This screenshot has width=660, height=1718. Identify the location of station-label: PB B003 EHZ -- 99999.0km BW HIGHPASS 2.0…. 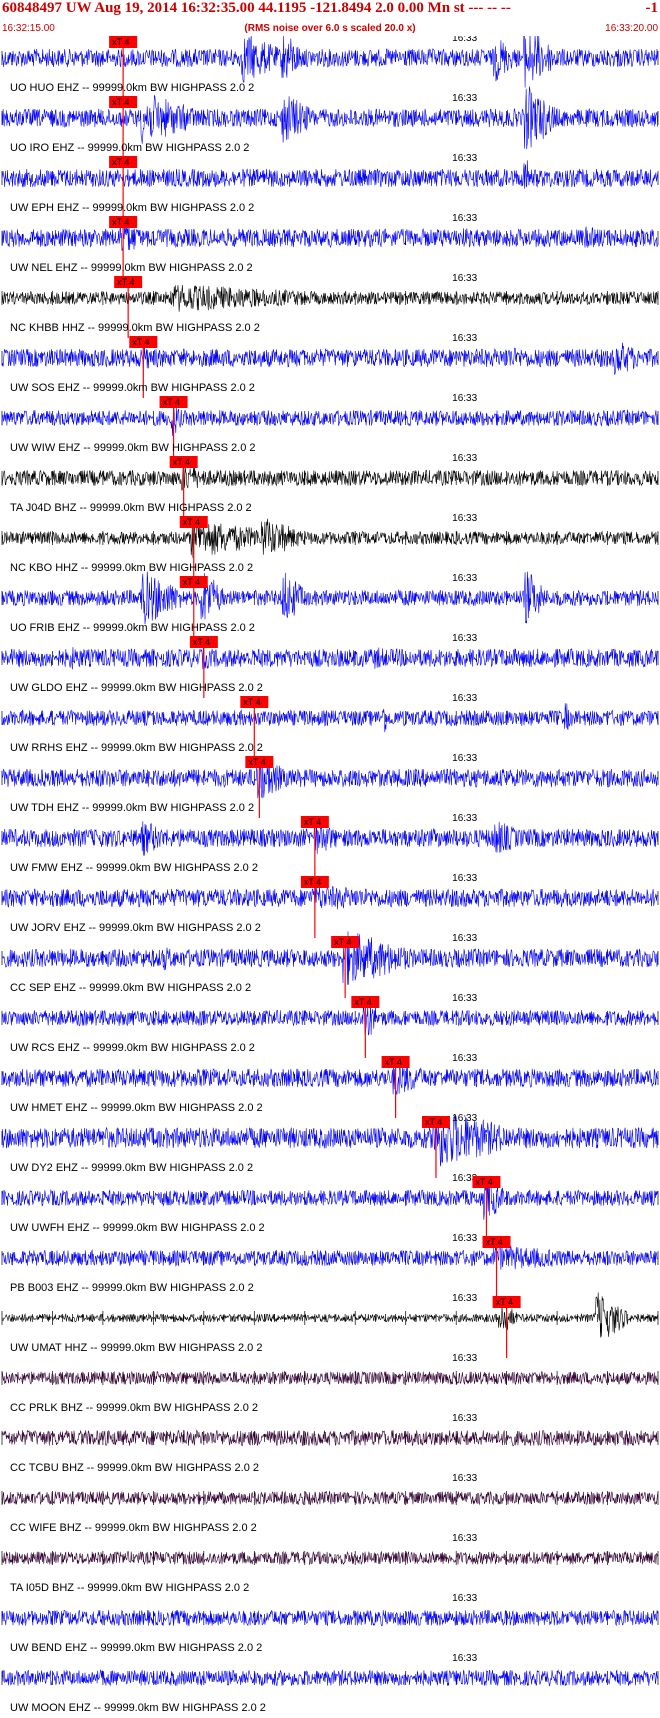
(132, 1288).